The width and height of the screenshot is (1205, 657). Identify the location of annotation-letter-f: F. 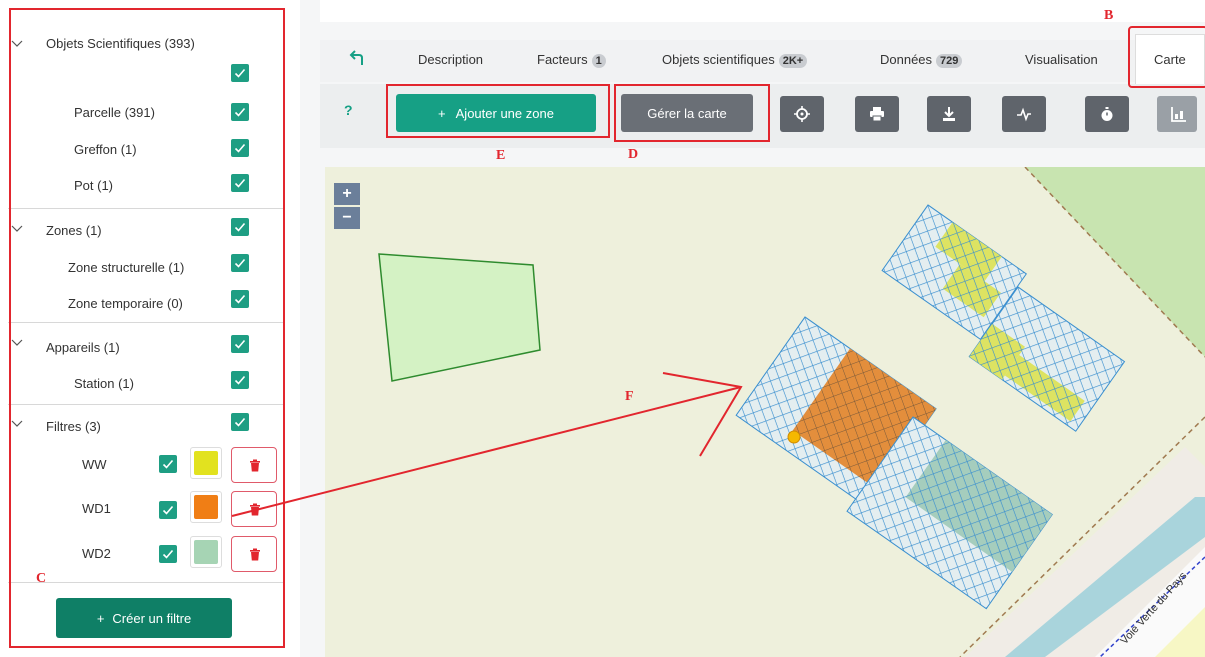
(629, 396).